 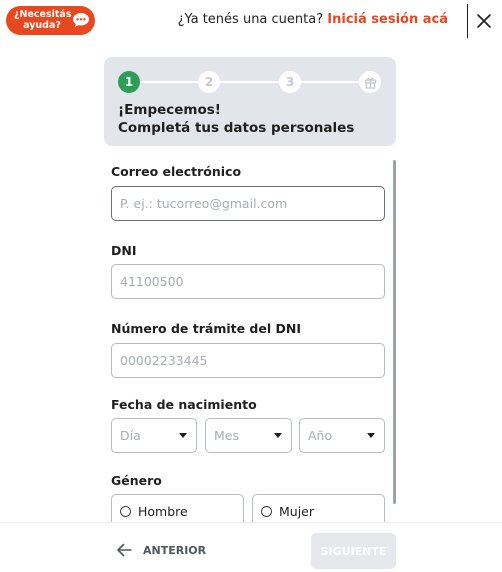 I want to click on arrow-left-icon, so click(x=124, y=550).